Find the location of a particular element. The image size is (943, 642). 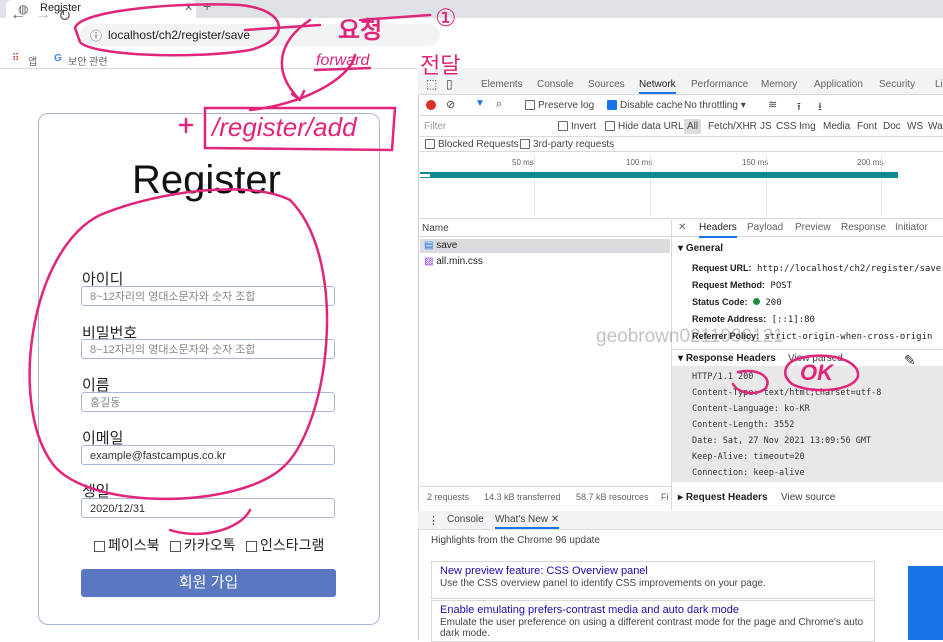

annotation-forward: forward is located at coordinates (343, 60).